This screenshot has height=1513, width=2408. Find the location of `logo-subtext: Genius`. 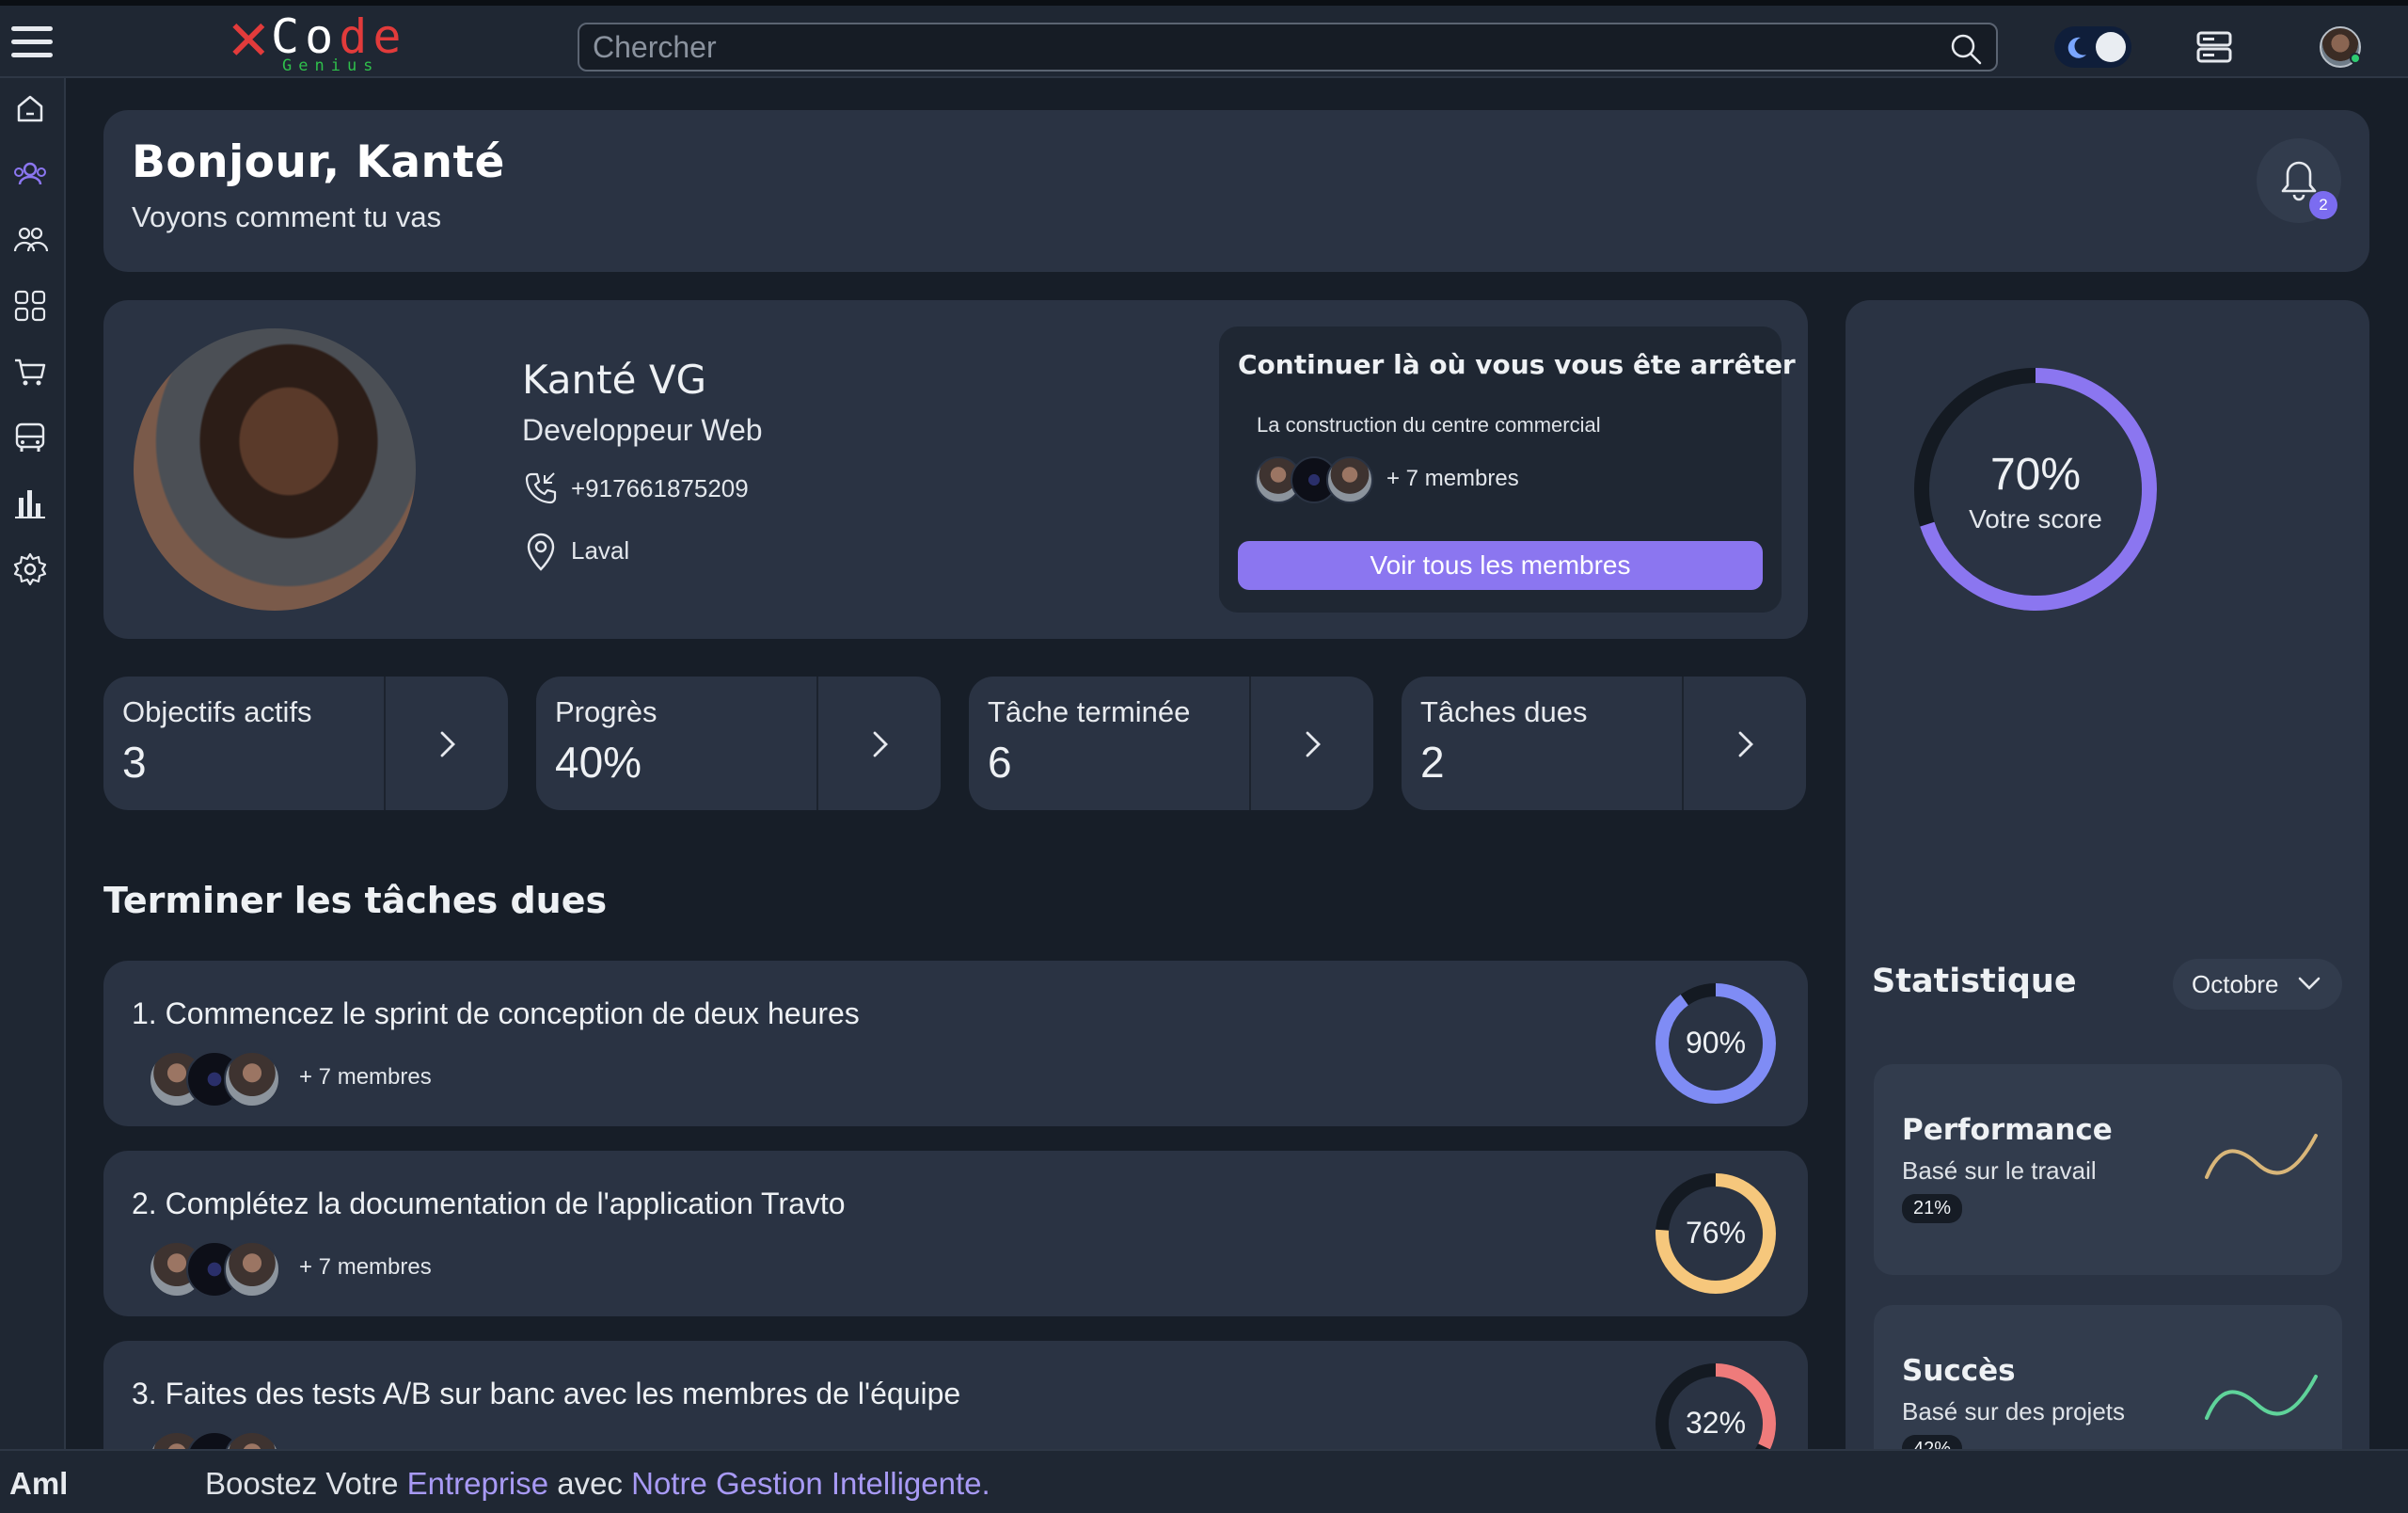

logo-subtext: Genius is located at coordinates (331, 65).